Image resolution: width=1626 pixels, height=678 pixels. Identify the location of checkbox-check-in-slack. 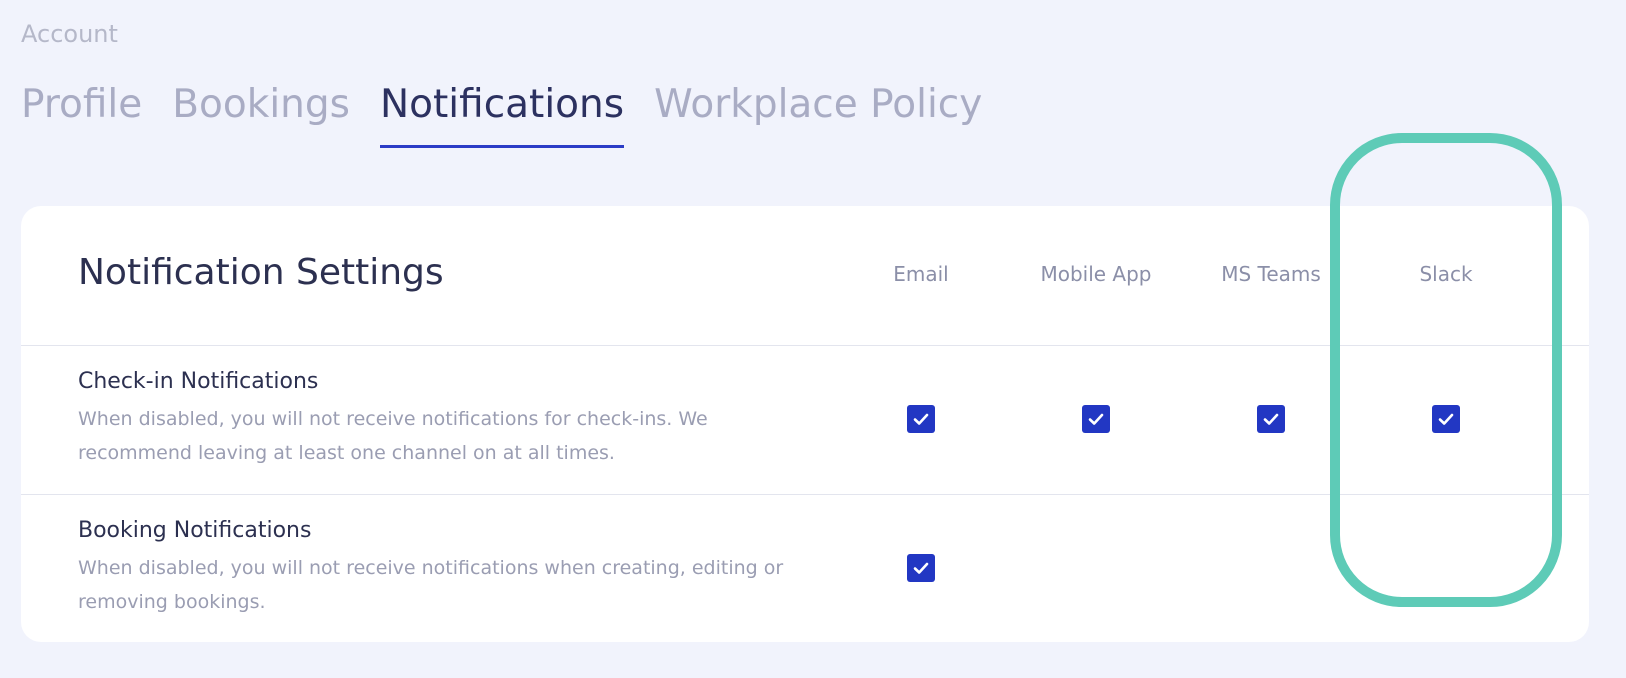
(1446, 419).